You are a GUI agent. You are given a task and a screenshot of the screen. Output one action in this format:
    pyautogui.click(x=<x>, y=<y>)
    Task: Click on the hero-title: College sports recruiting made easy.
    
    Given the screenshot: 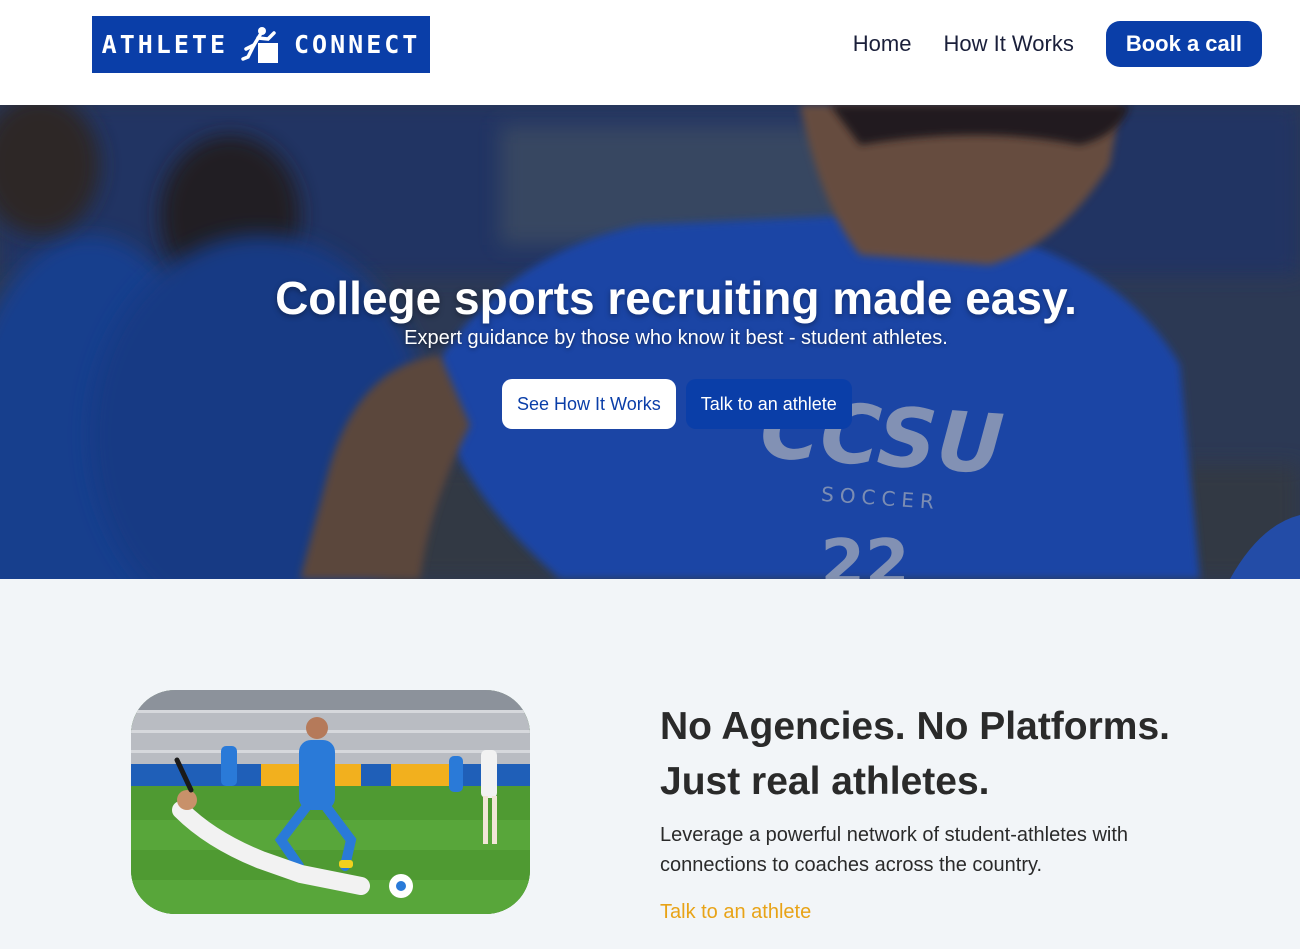 What is the action you would take?
    pyautogui.click(x=676, y=298)
    